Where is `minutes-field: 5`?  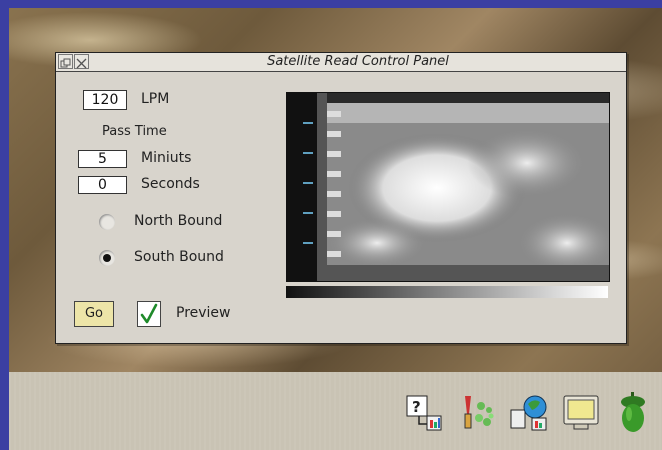
minutes-field: 5 is located at coordinates (102, 159).